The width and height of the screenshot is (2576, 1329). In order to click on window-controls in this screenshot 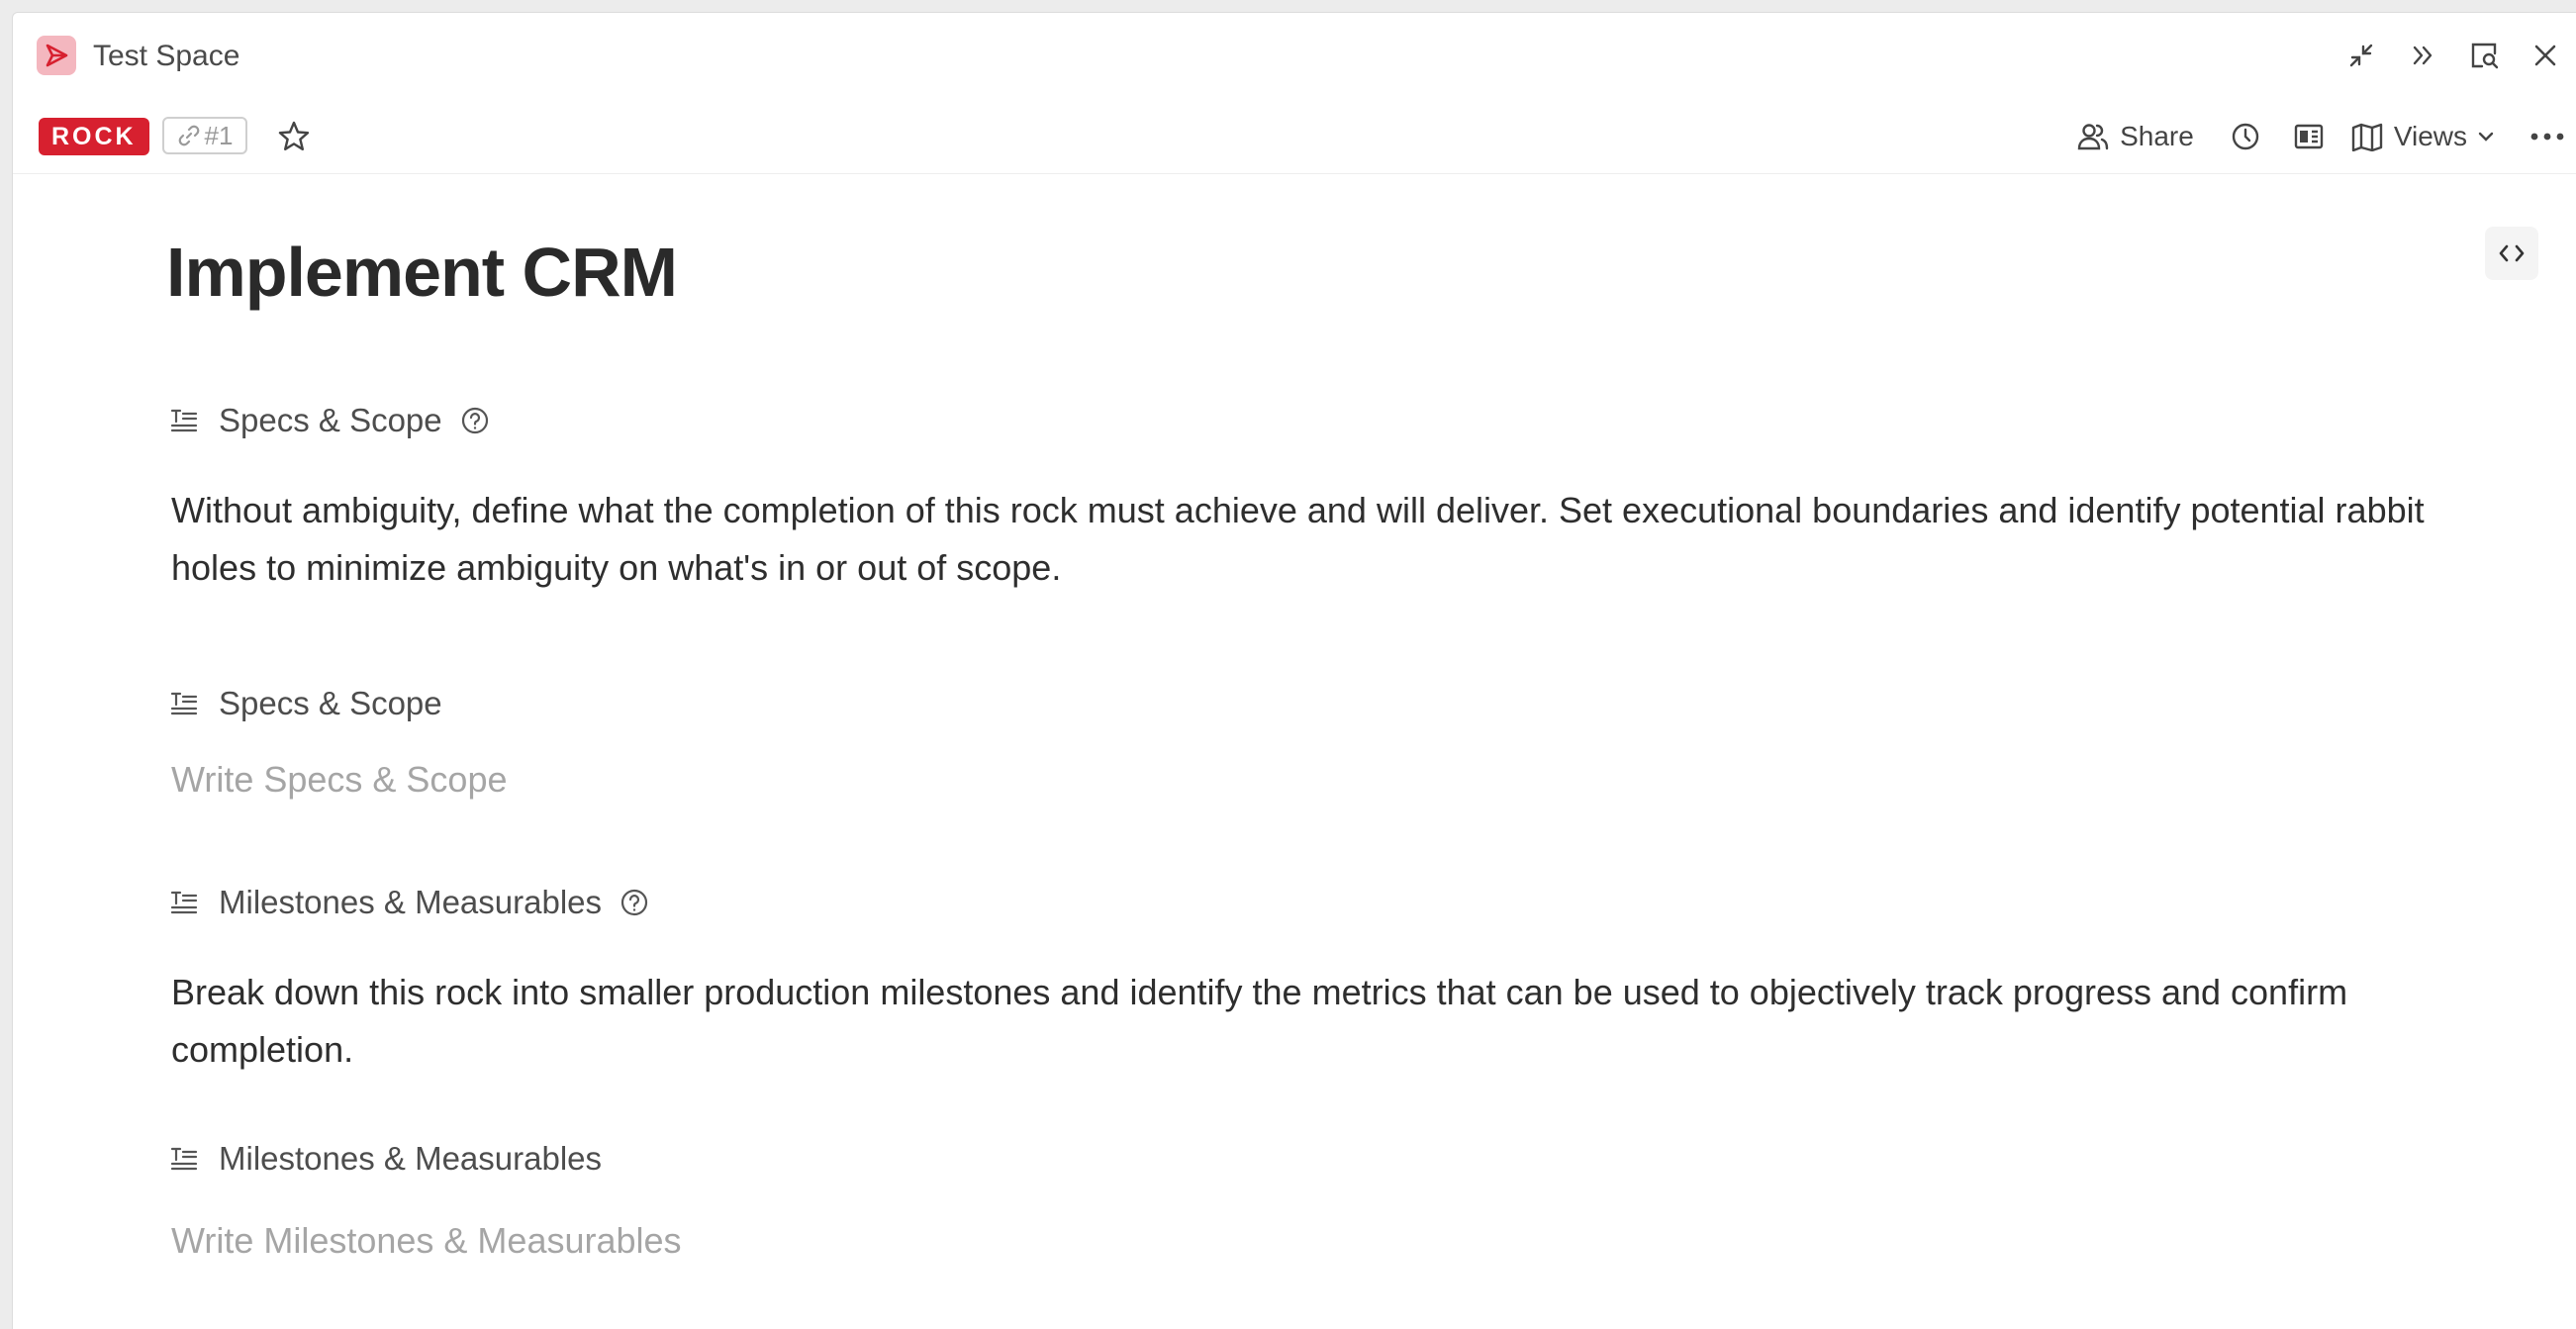, I will do `click(2453, 55)`.